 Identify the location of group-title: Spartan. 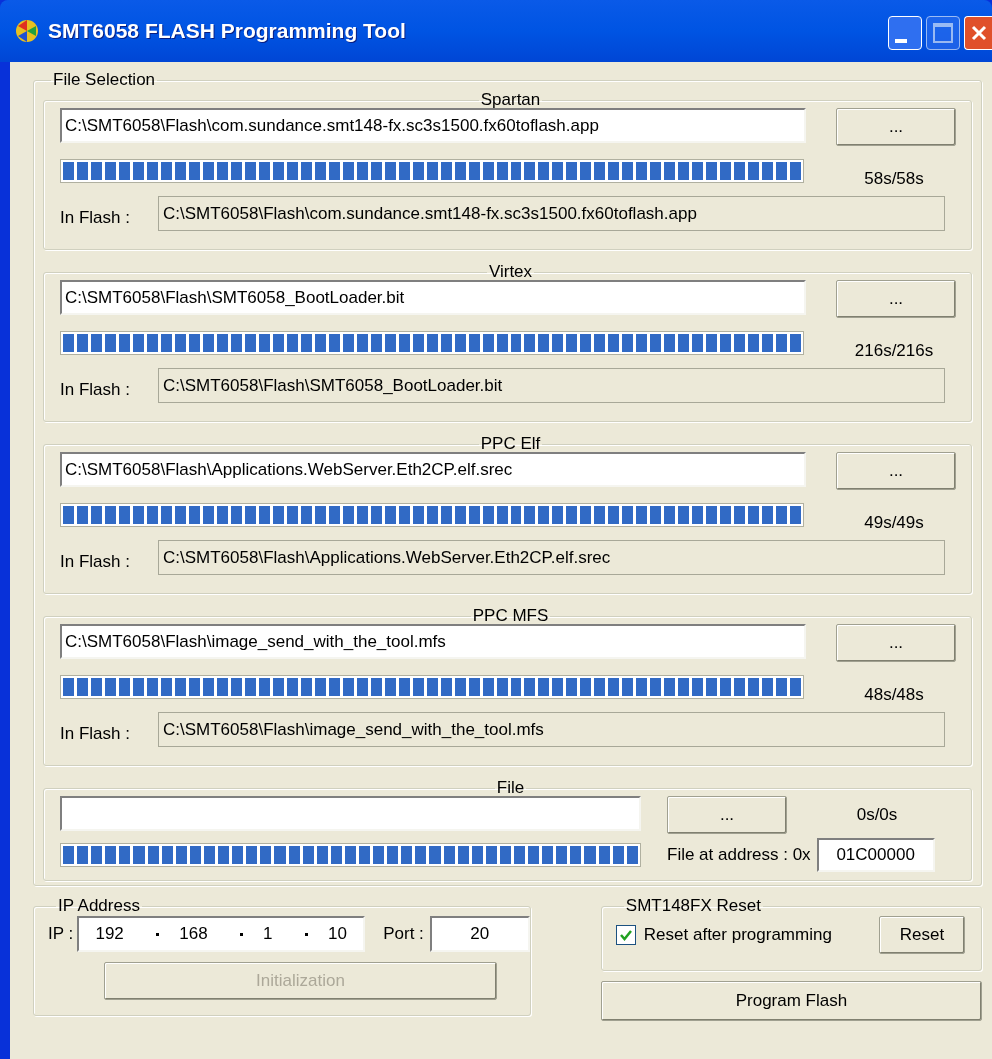
(510, 100).